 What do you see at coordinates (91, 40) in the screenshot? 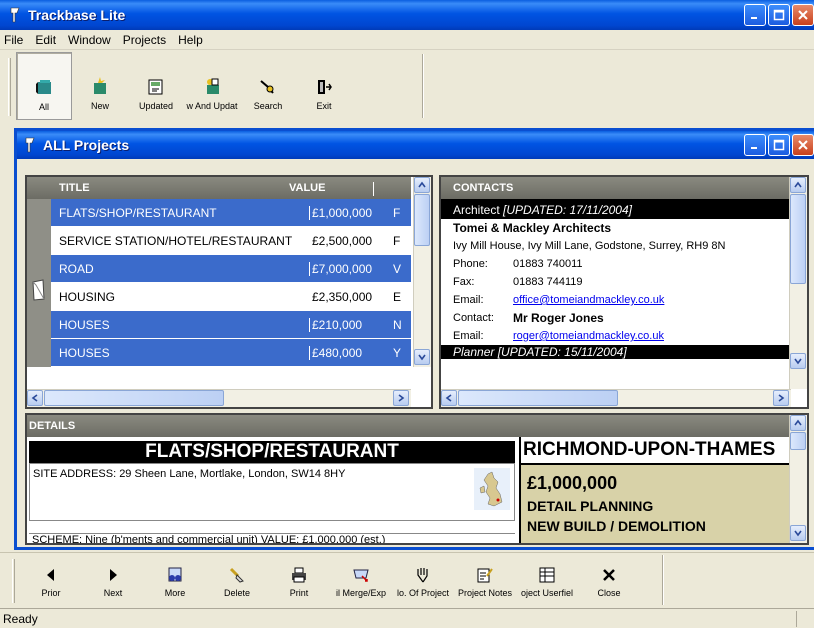
I see `menu-window: Window` at bounding box center [91, 40].